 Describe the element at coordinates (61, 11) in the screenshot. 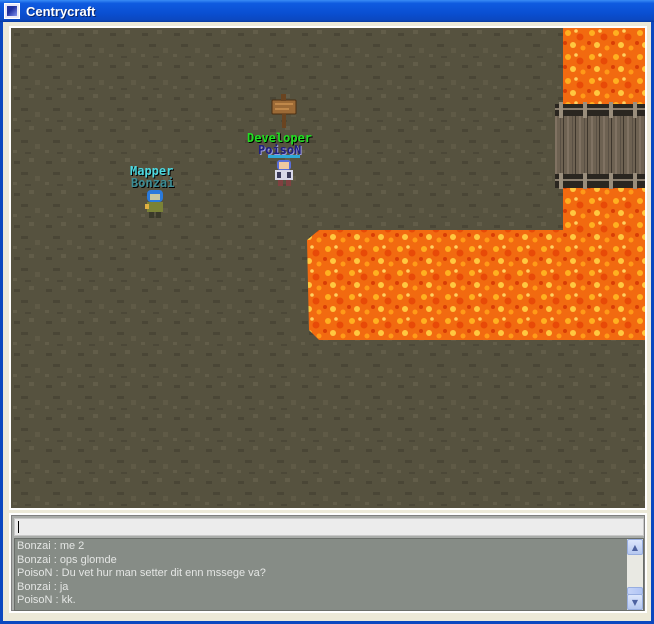

I see `window-title: Centrycraft` at that location.